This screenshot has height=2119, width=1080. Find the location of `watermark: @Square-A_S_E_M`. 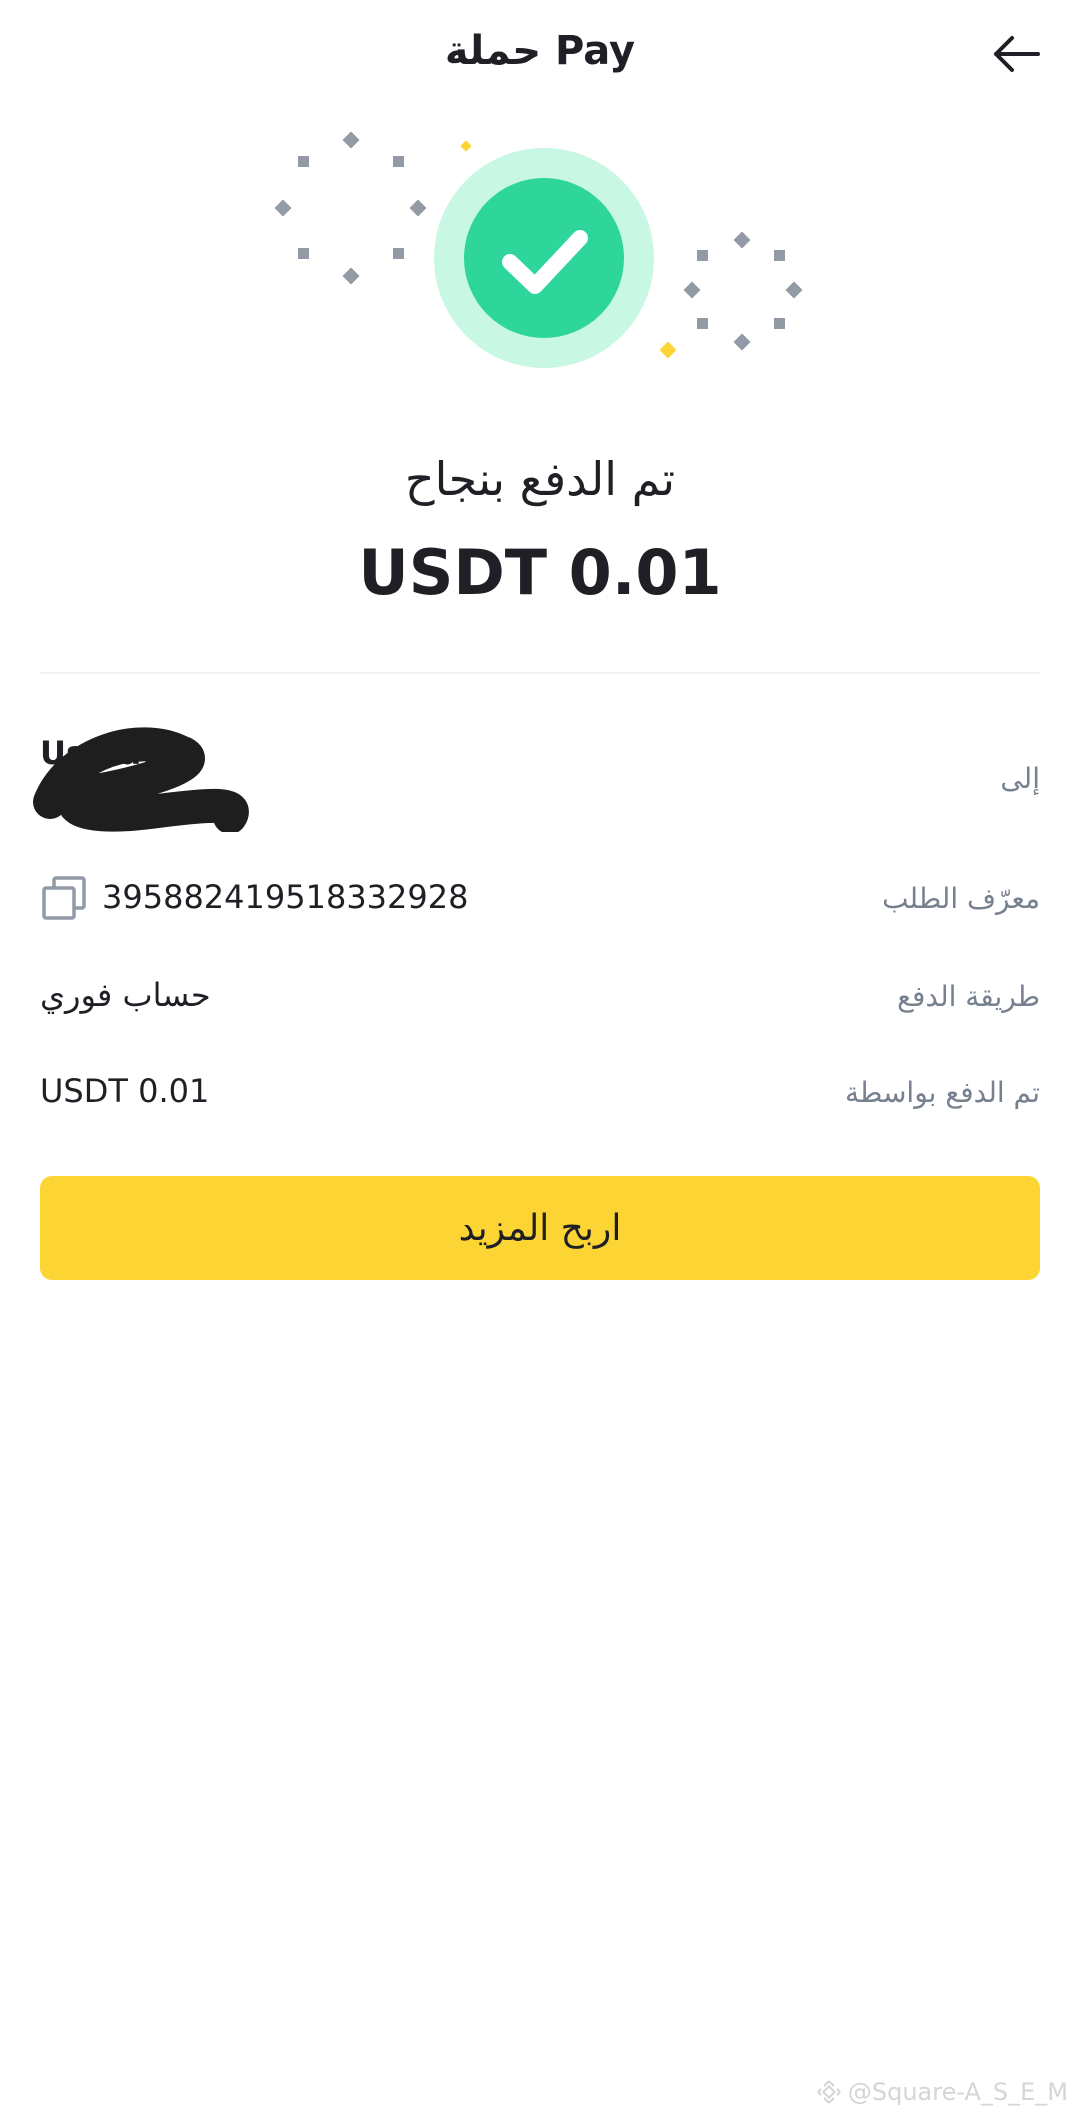

watermark: @Square-A_S_E_M is located at coordinates (942, 2092).